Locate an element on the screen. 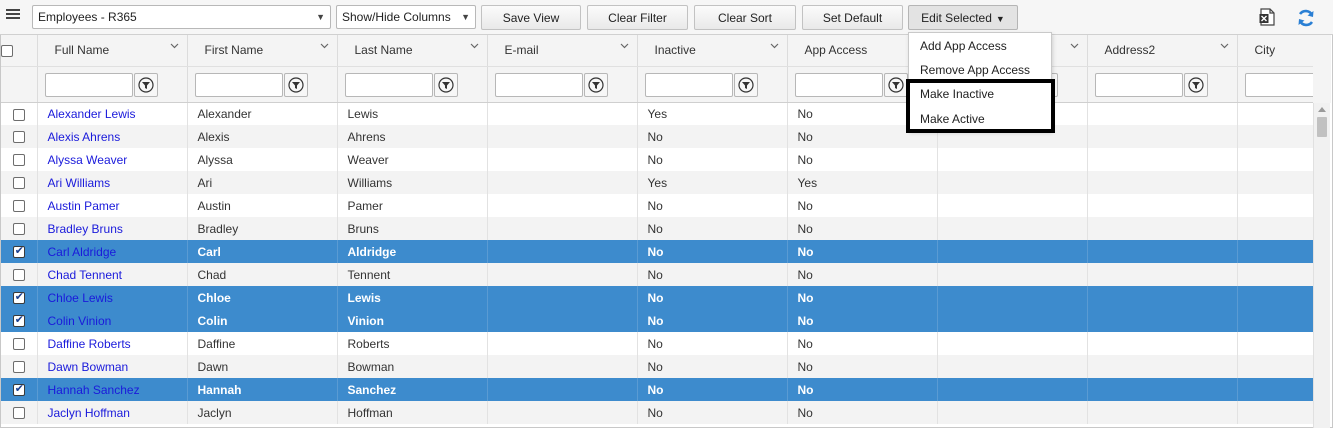  employee-link: Austin Pamer is located at coordinates (84, 206).